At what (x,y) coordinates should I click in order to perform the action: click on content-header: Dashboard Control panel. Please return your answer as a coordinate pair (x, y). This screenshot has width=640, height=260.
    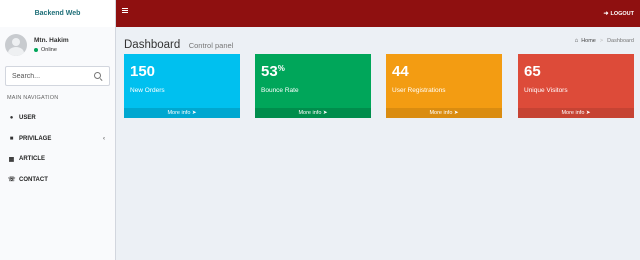
    Looking at the image, I should click on (178, 44).